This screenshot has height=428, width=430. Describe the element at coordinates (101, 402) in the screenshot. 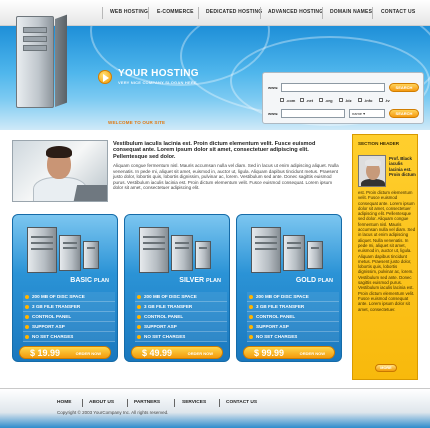

I see `footer-link-about: ABOUT US` at that location.